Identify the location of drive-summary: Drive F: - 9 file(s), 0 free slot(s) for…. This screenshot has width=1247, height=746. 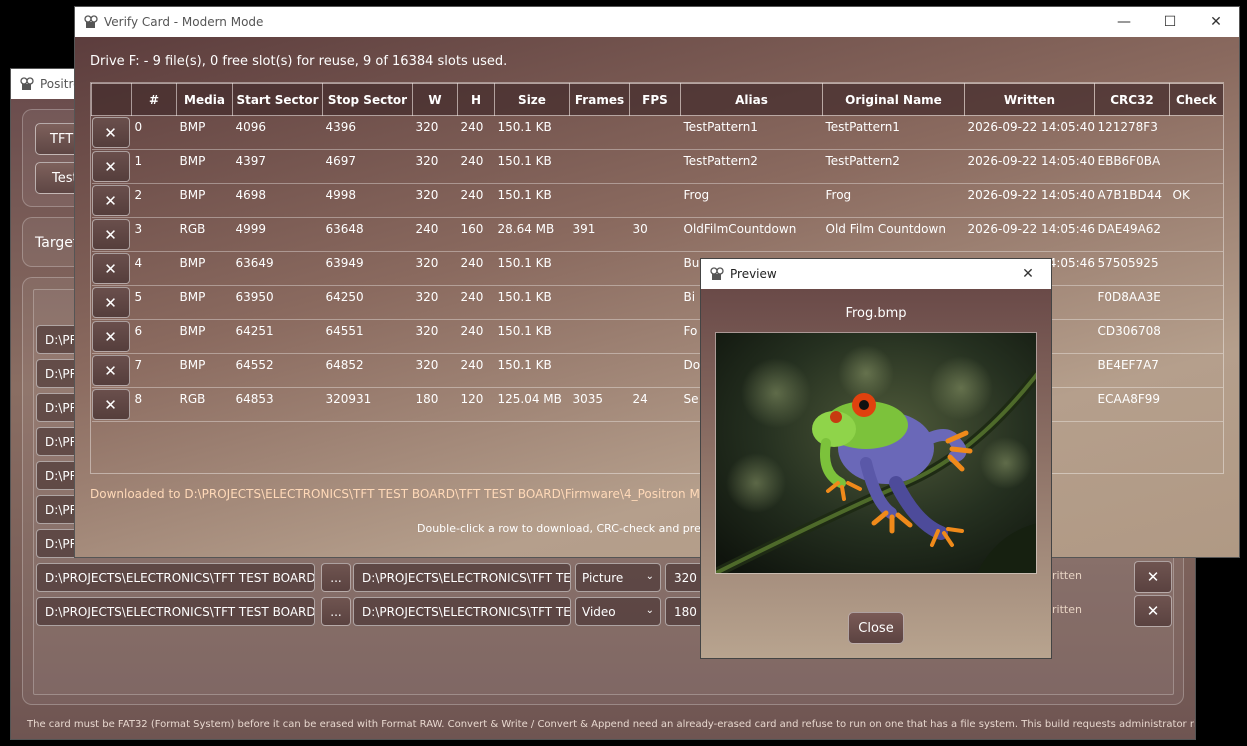
(299, 61).